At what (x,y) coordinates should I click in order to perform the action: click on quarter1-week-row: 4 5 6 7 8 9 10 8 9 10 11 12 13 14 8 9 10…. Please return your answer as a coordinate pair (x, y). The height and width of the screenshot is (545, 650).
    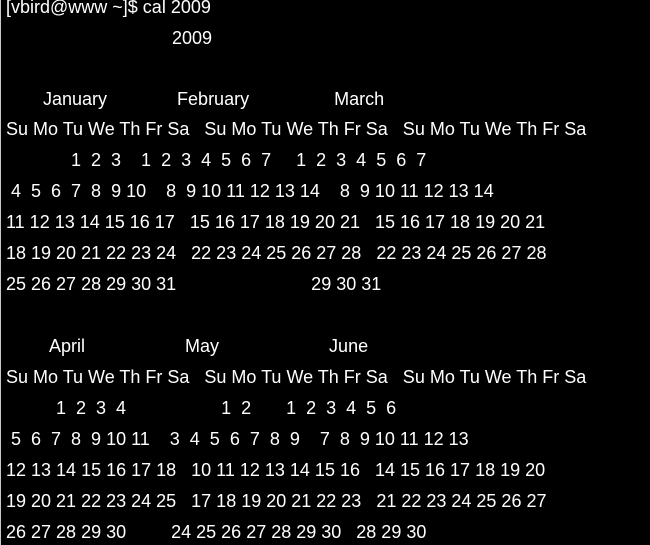
    Looking at the image, I should click on (250, 191).